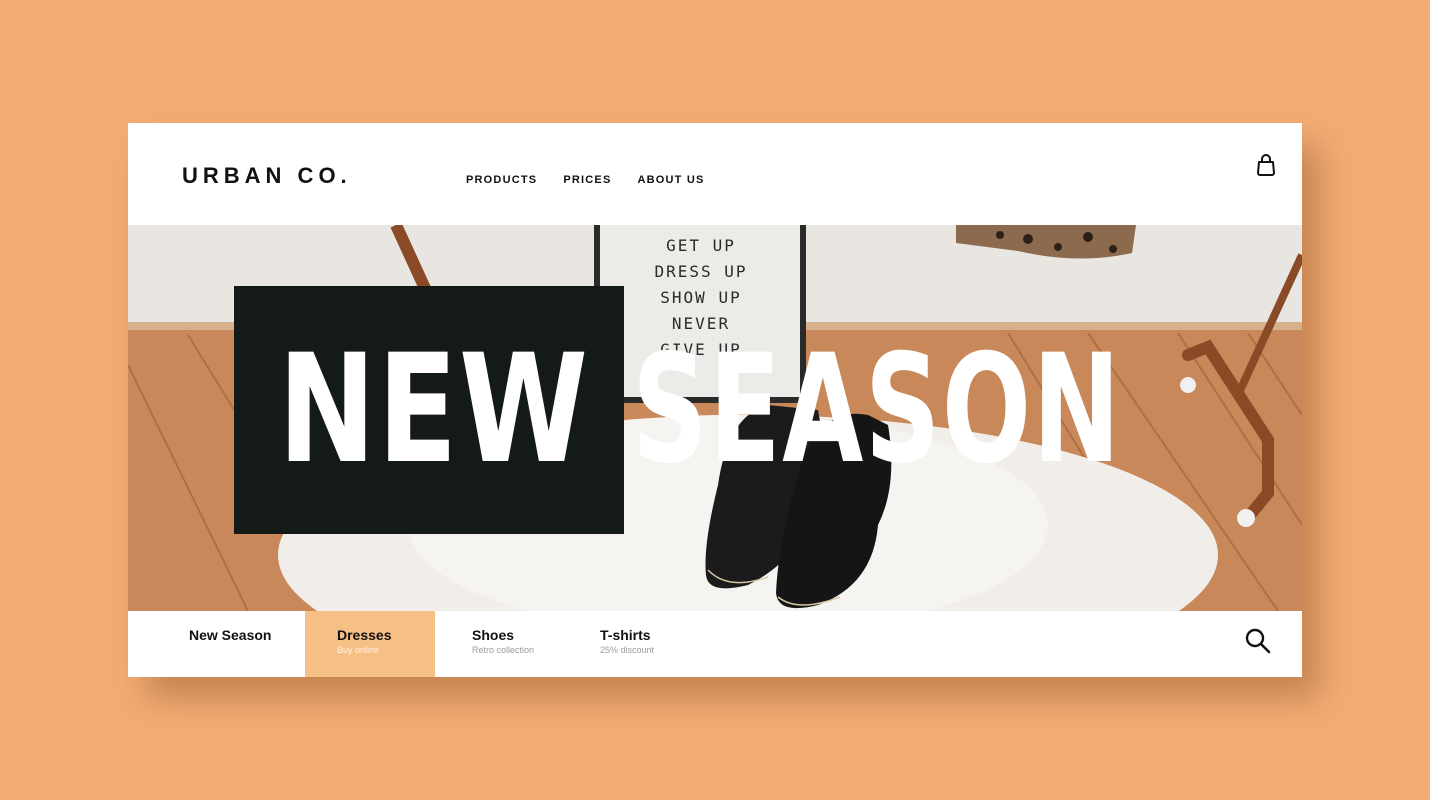 The image size is (1430, 800). What do you see at coordinates (715, 174) in the screenshot?
I see `site-header: URBAN CO. PRODUCTS PRICES ABOUT US` at bounding box center [715, 174].